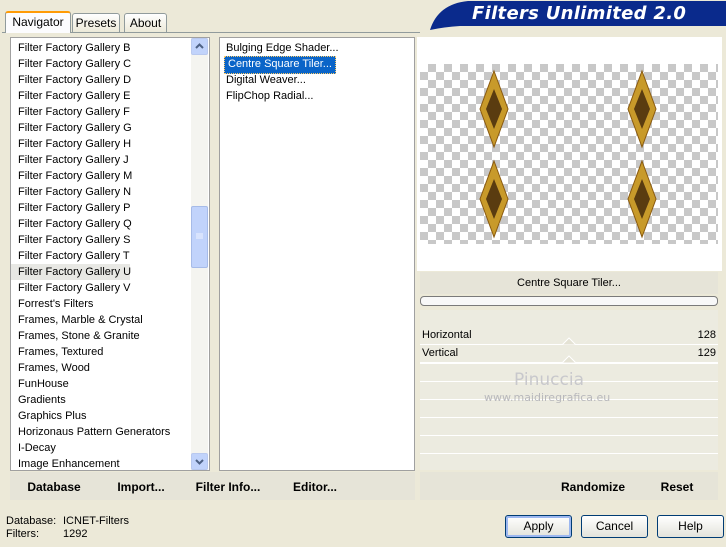  I want to click on category-item: Filter Factory Gallery T, so click(101, 256).